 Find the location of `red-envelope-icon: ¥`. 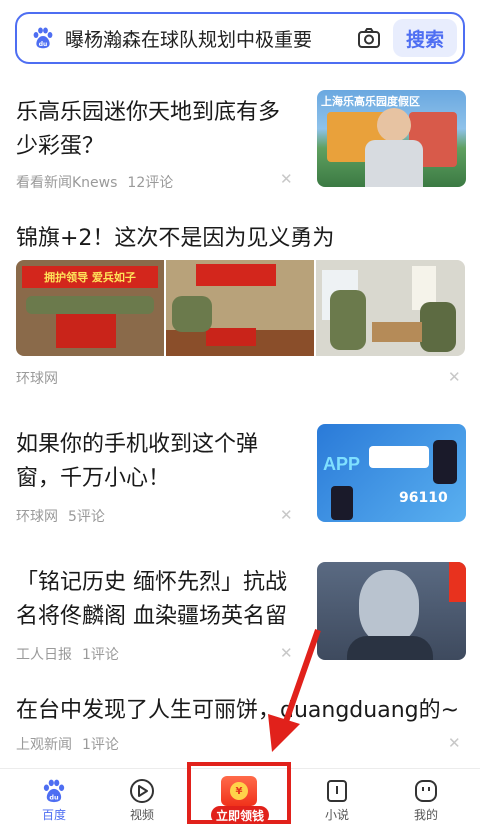

red-envelope-icon: ¥ is located at coordinates (239, 791).